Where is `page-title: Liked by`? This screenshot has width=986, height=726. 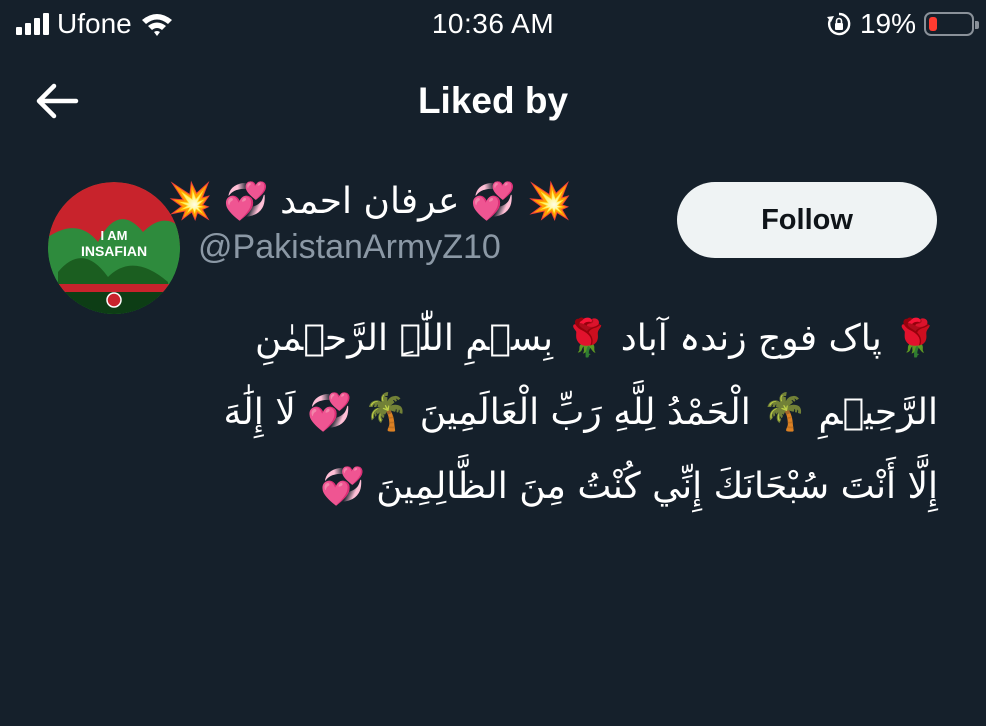
page-title: Liked by is located at coordinates (493, 100).